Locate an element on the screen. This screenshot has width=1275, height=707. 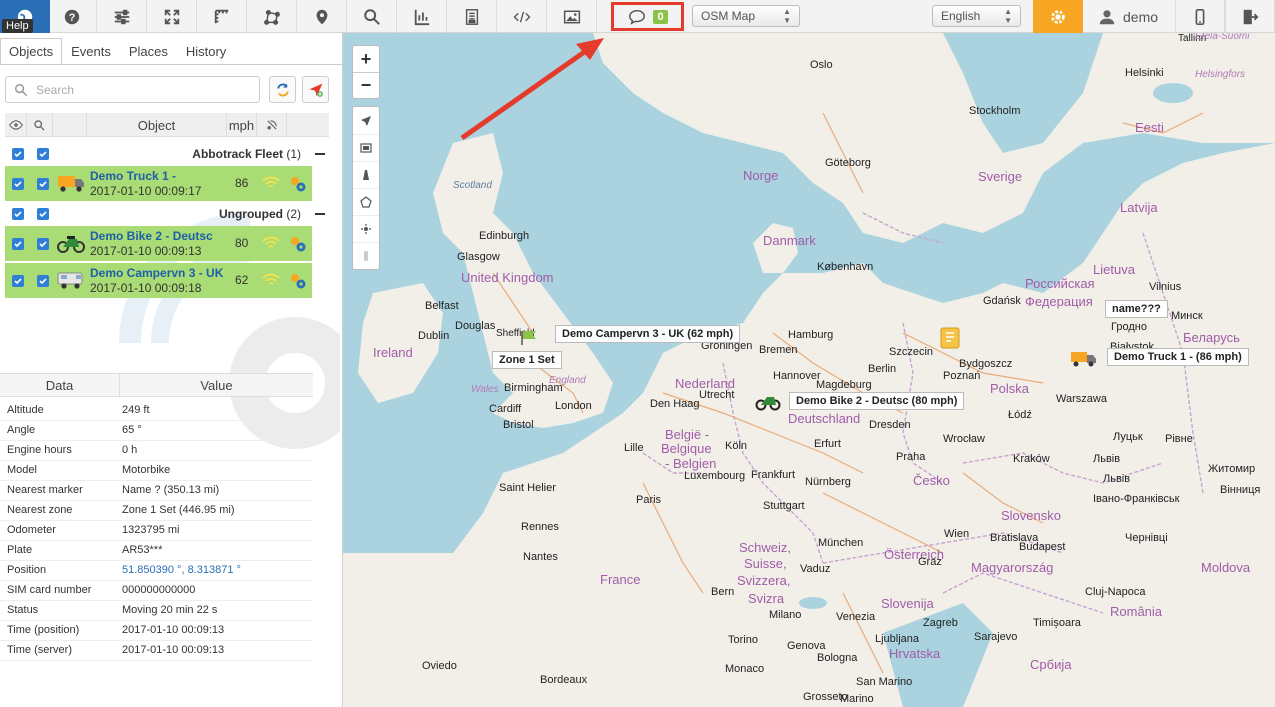
help-icon: ? is located at coordinates (72, 16).